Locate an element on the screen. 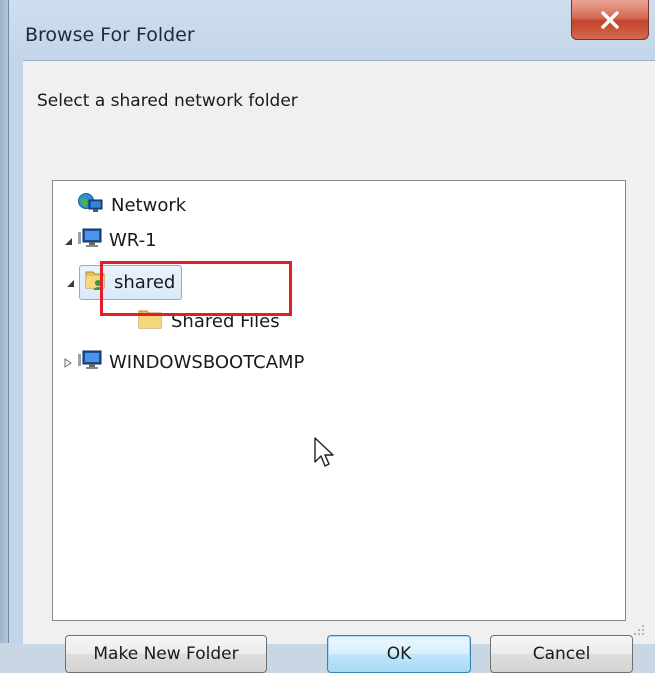  tree-item-wr-1: WR-1 is located at coordinates (109, 240).